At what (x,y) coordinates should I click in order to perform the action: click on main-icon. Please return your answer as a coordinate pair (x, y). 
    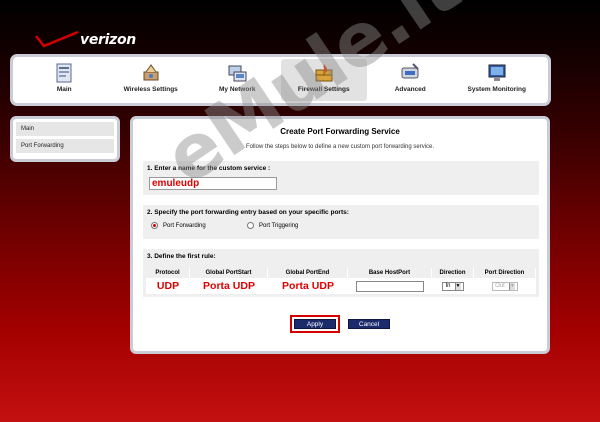
    Looking at the image, I should click on (64, 73).